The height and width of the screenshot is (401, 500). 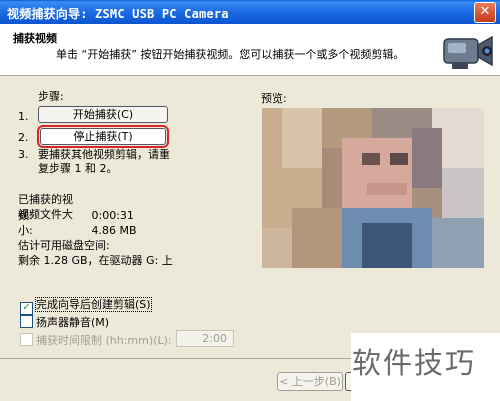 I want to click on title-bar: 视频捕获向导: ZSMC USB PC Camera ✕, so click(x=250, y=12).